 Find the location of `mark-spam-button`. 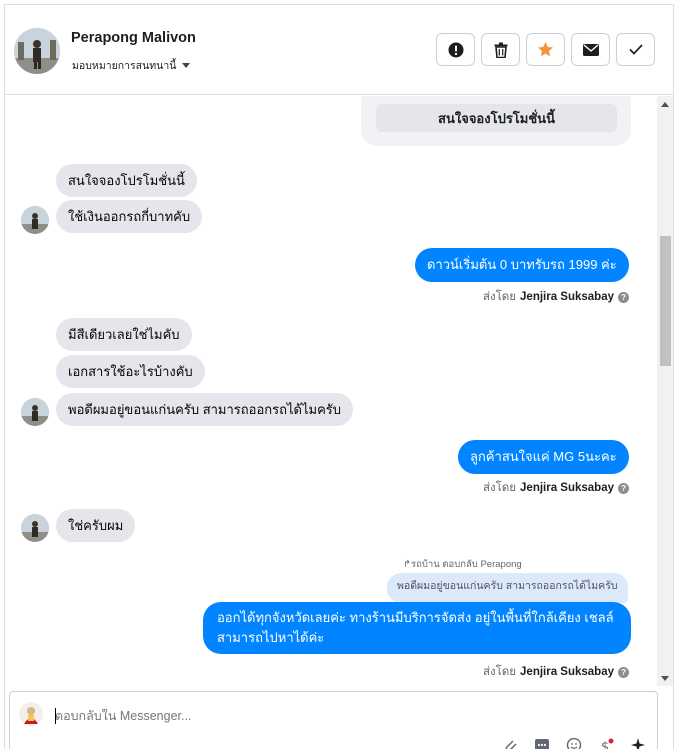

mark-spam-button is located at coordinates (455, 49).